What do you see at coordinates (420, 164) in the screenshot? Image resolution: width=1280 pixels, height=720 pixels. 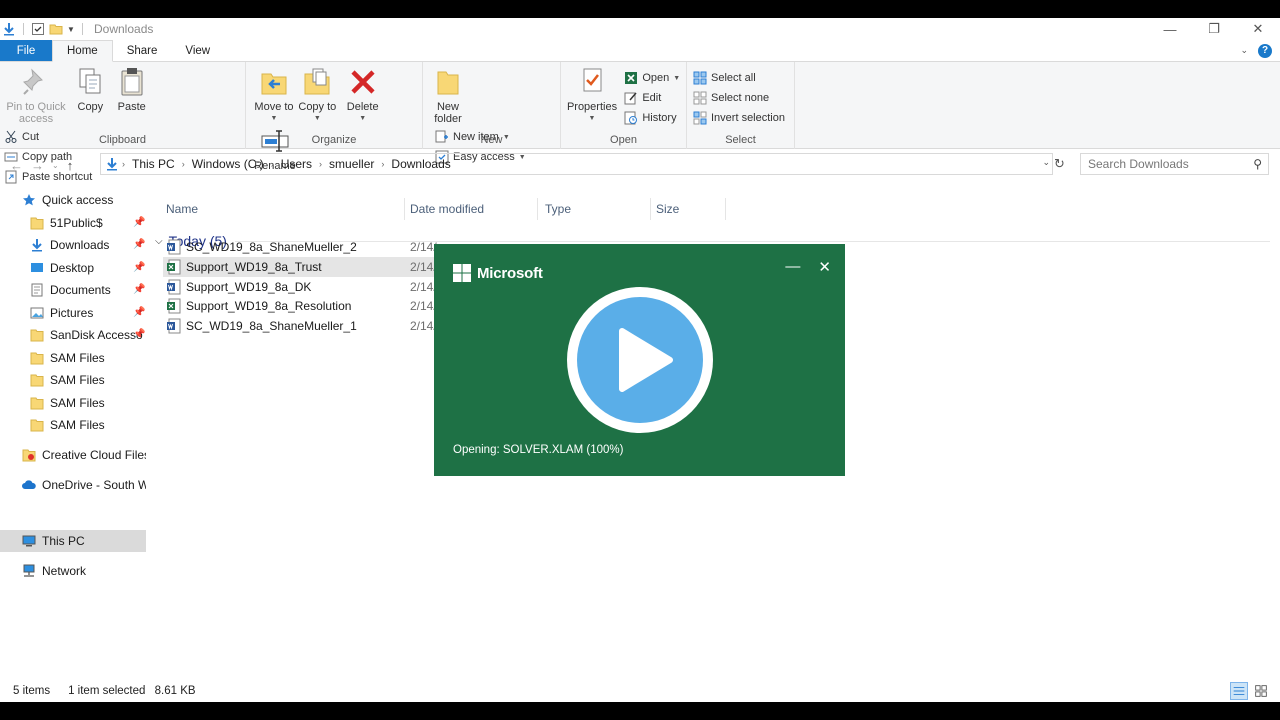 I see `breadcrumb-downloads: Downloads` at bounding box center [420, 164].